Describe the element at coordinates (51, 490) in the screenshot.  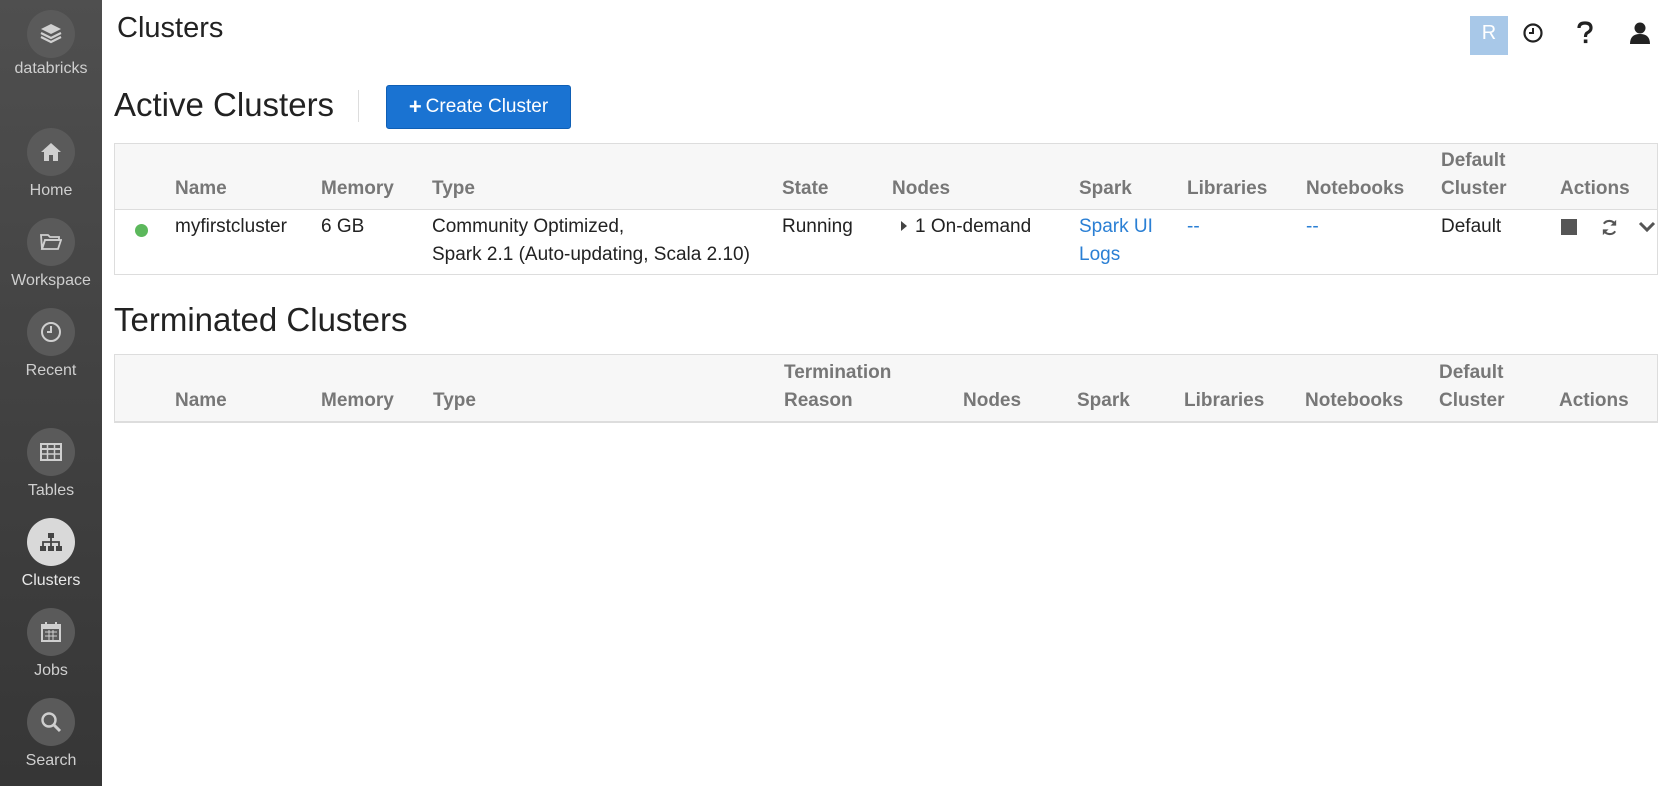
I see `sidebar-item-label: Tables` at that location.